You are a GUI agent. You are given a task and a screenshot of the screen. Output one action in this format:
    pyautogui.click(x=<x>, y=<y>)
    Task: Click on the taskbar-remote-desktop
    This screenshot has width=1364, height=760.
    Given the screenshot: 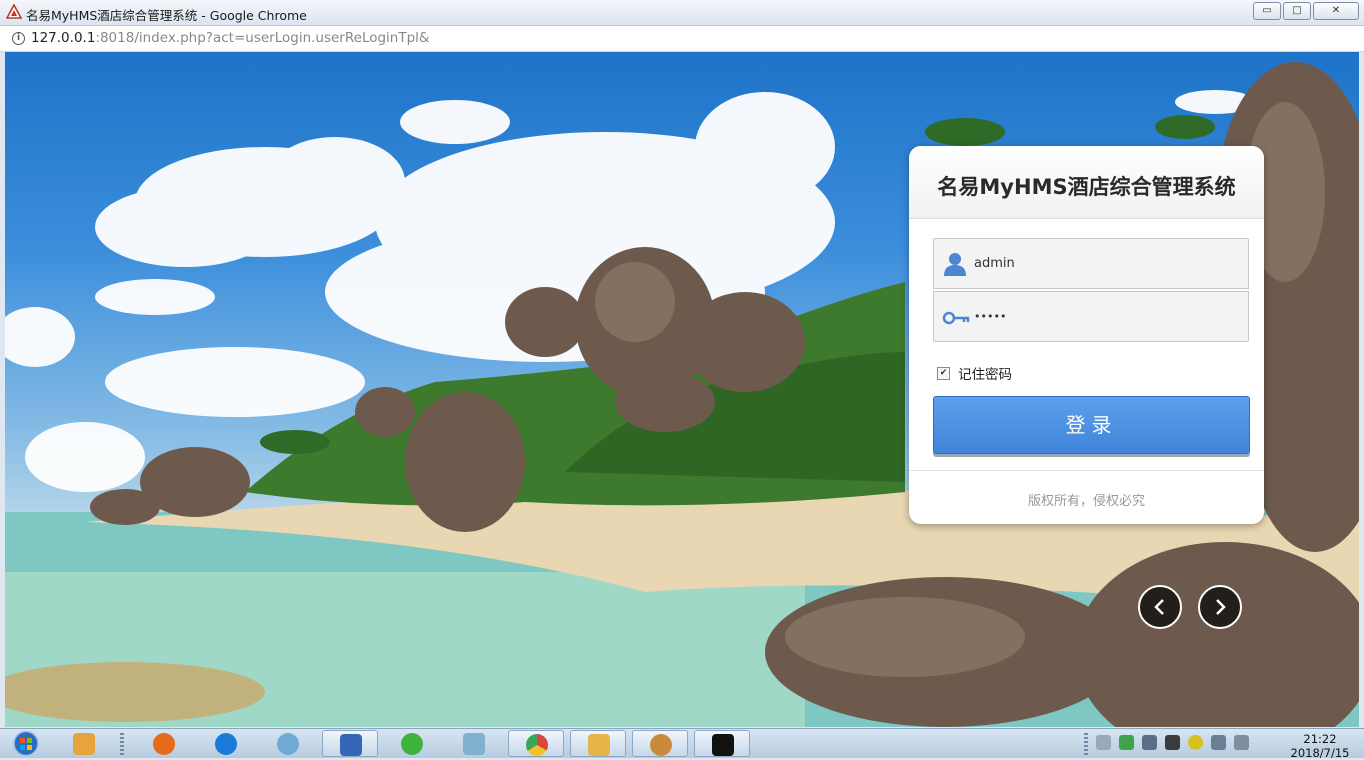 What is the action you would take?
    pyautogui.click(x=350, y=743)
    